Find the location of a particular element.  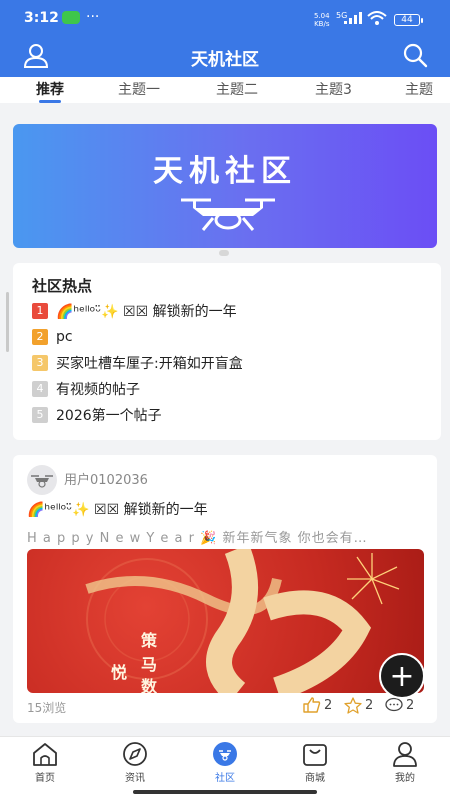

rank-badge: 5 is located at coordinates (40, 415).